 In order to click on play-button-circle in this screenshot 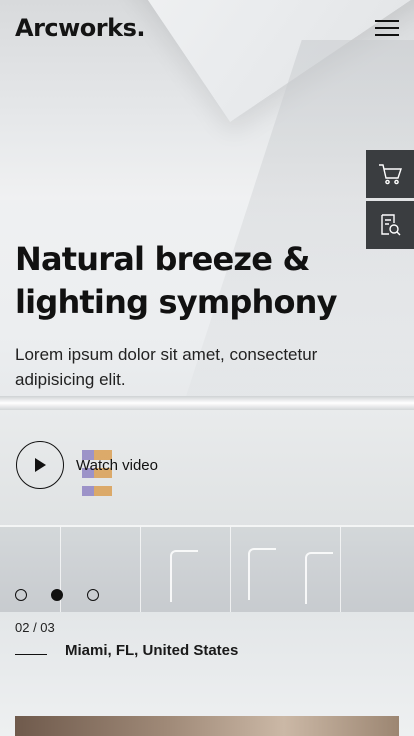, I will do `click(40, 465)`.